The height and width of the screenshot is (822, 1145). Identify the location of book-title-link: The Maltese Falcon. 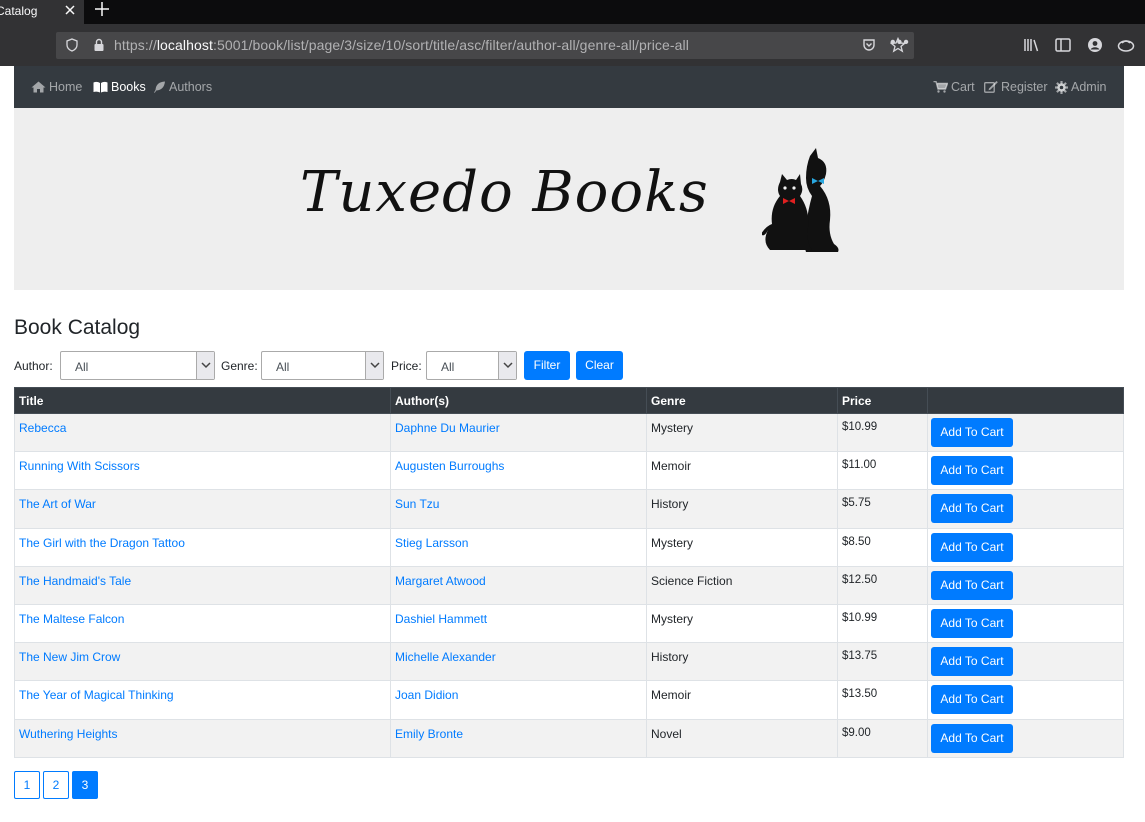
(71, 619).